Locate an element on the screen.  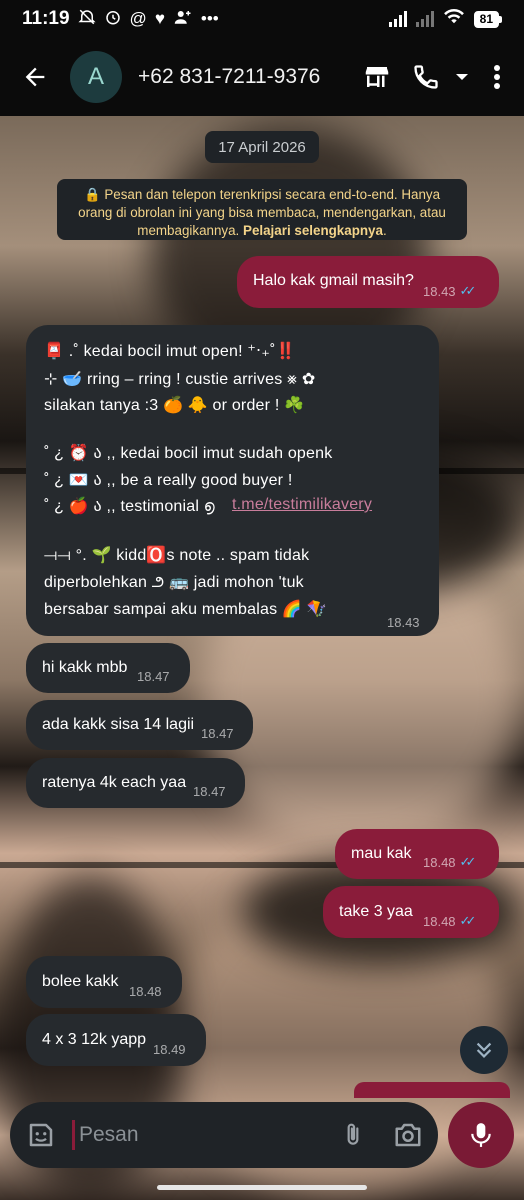
message-line: ˚ ¿ 🍎 ა ,, testimonial ൭ is located at coordinates (129, 506).